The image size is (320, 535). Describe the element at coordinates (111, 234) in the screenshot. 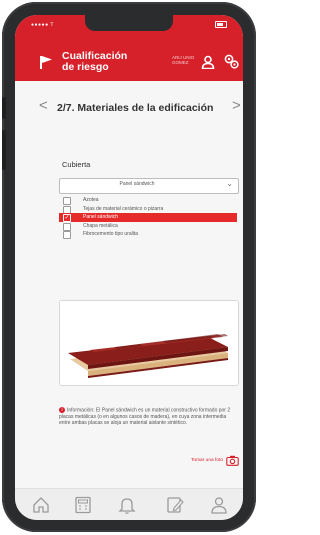

I see `option-label: Fibrocemento tipo uralita` at that location.